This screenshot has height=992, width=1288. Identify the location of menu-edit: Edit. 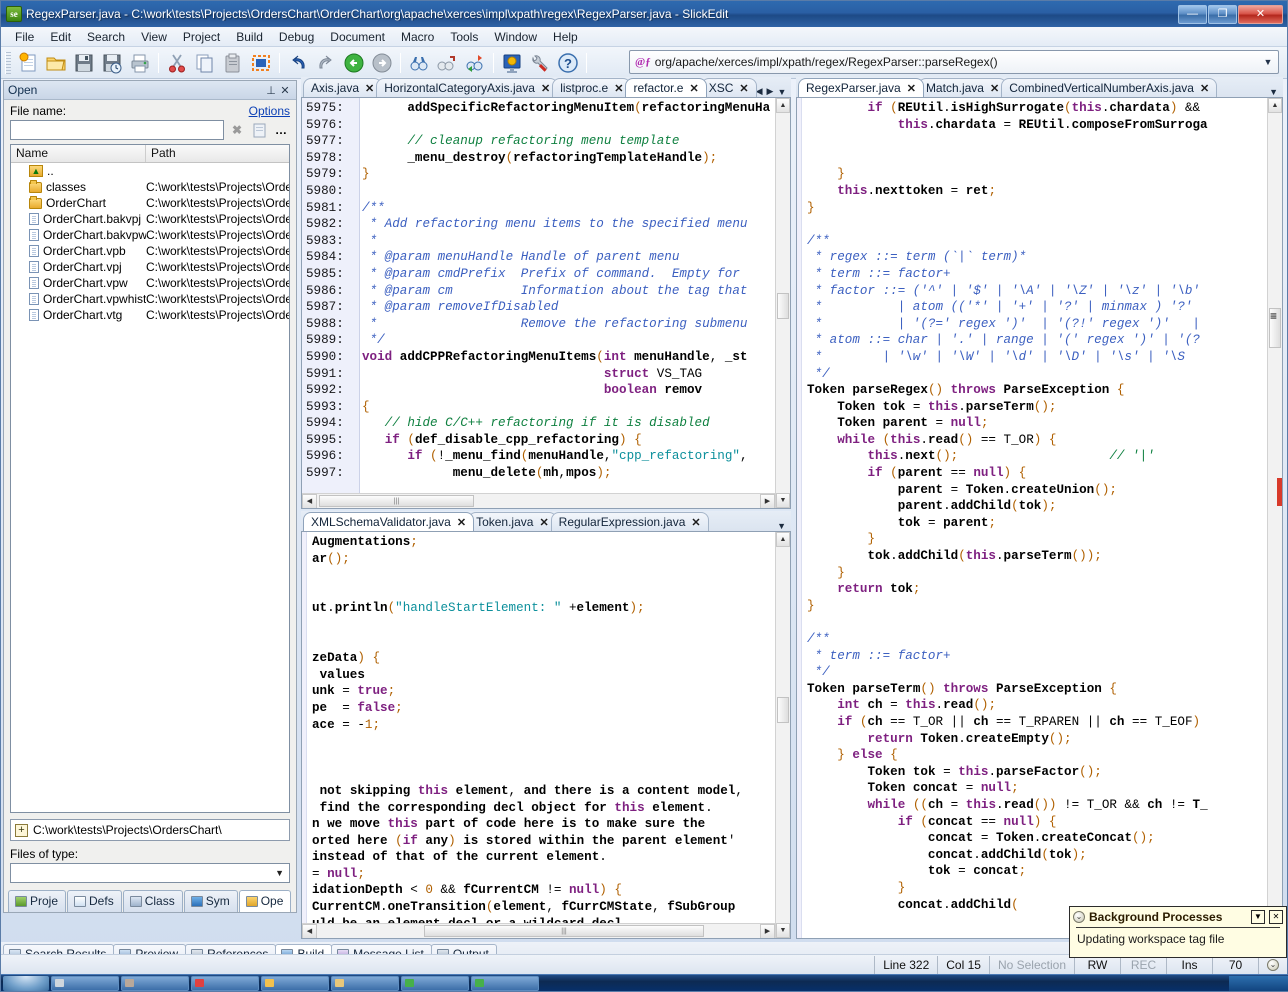
(60, 37).